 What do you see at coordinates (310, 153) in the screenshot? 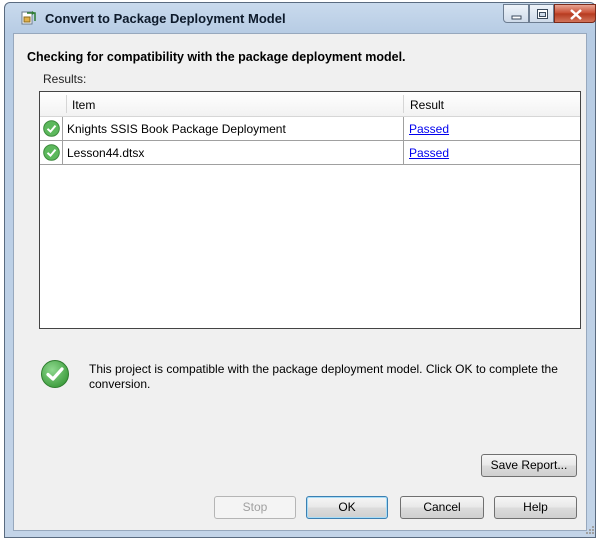
I see `table-row: Lesson44.dtsx Passed` at bounding box center [310, 153].